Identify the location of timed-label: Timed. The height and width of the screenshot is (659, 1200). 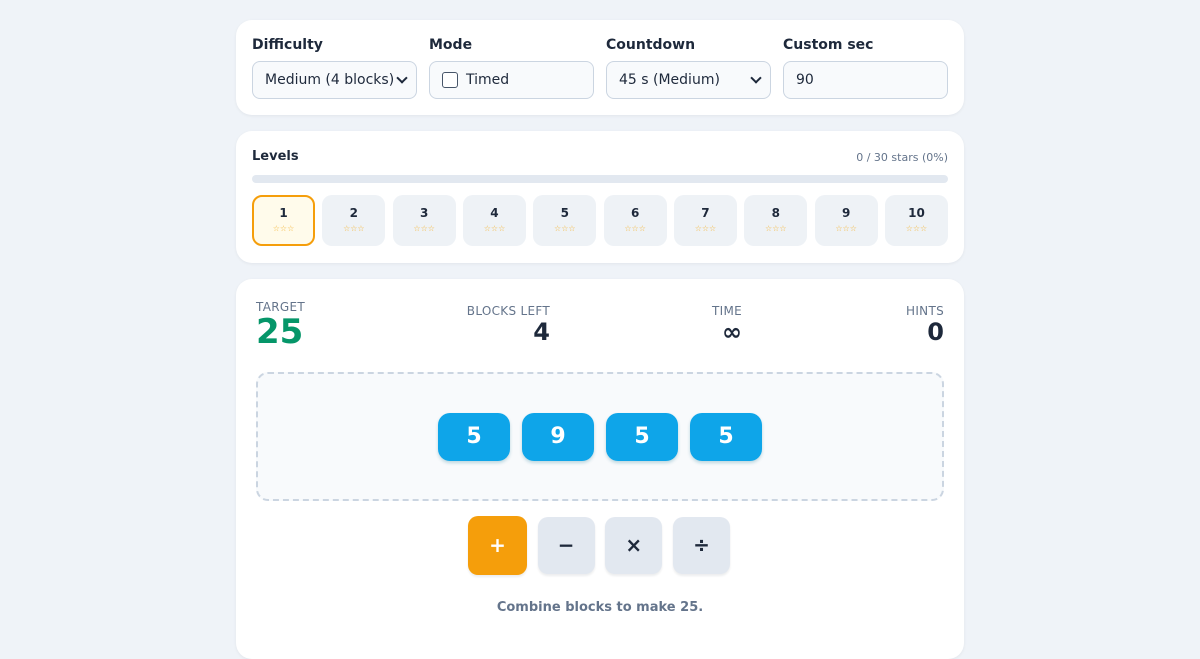
(488, 80).